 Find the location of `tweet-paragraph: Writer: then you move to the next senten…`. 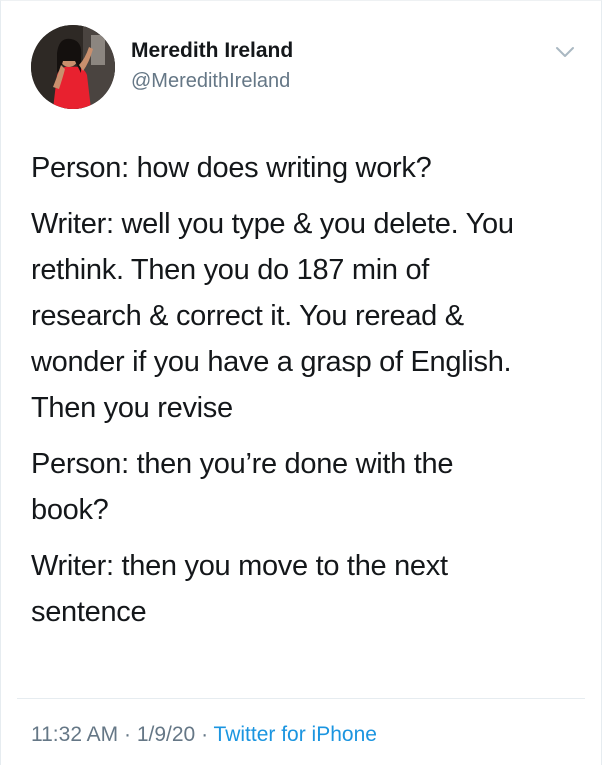

tweet-paragraph: Writer: then you move to the next senten… is located at coordinates (239, 589).